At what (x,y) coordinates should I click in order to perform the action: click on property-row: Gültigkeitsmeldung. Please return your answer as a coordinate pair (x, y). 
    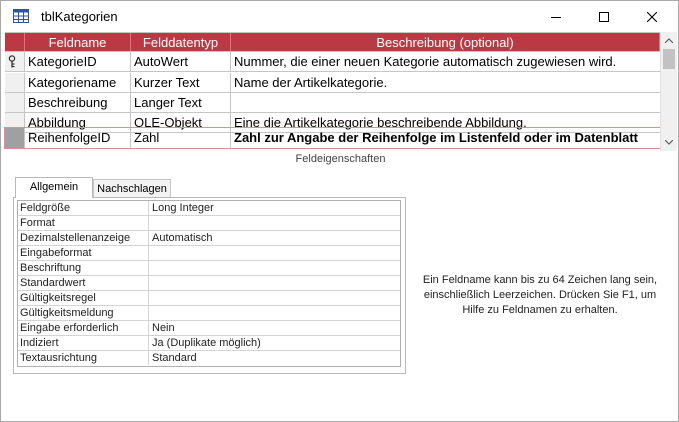
    Looking at the image, I should click on (209, 313).